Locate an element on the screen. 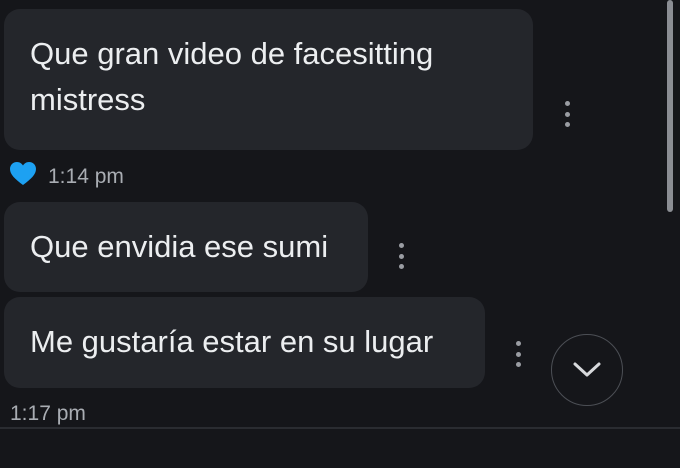  message-bubble: Que envidia ese sumi is located at coordinates (186, 247).